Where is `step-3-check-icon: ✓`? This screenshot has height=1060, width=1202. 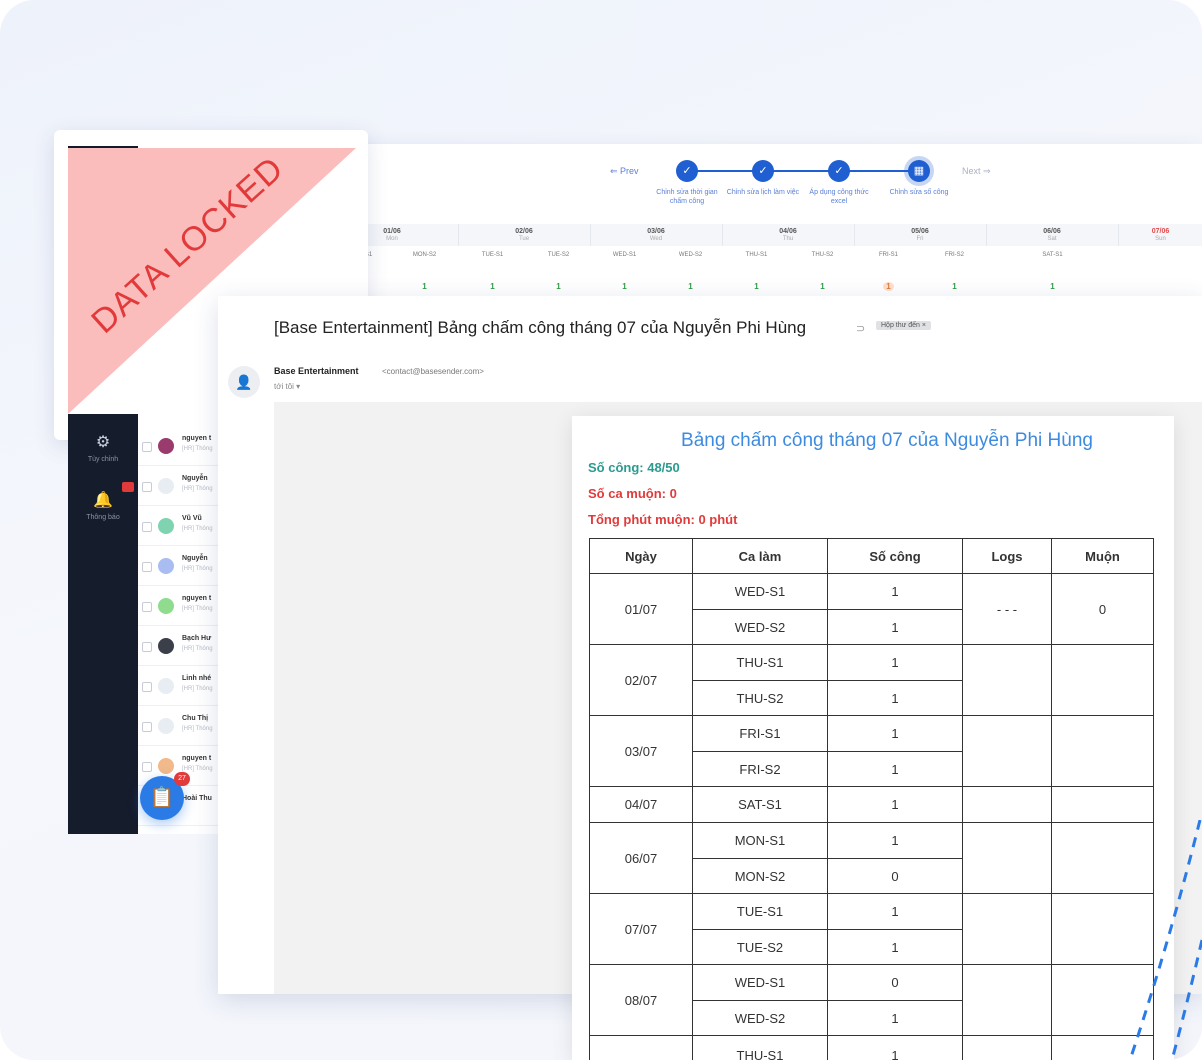
step-3-check-icon: ✓ is located at coordinates (839, 171).